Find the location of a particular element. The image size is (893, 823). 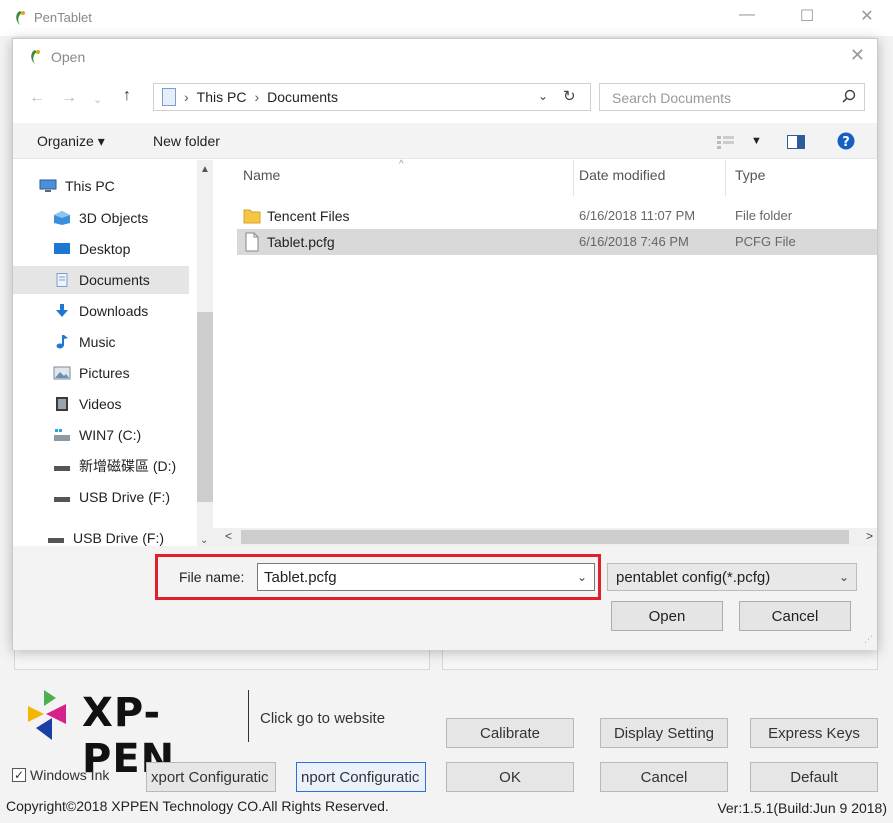

view-options-icon is located at coordinates (726, 142).